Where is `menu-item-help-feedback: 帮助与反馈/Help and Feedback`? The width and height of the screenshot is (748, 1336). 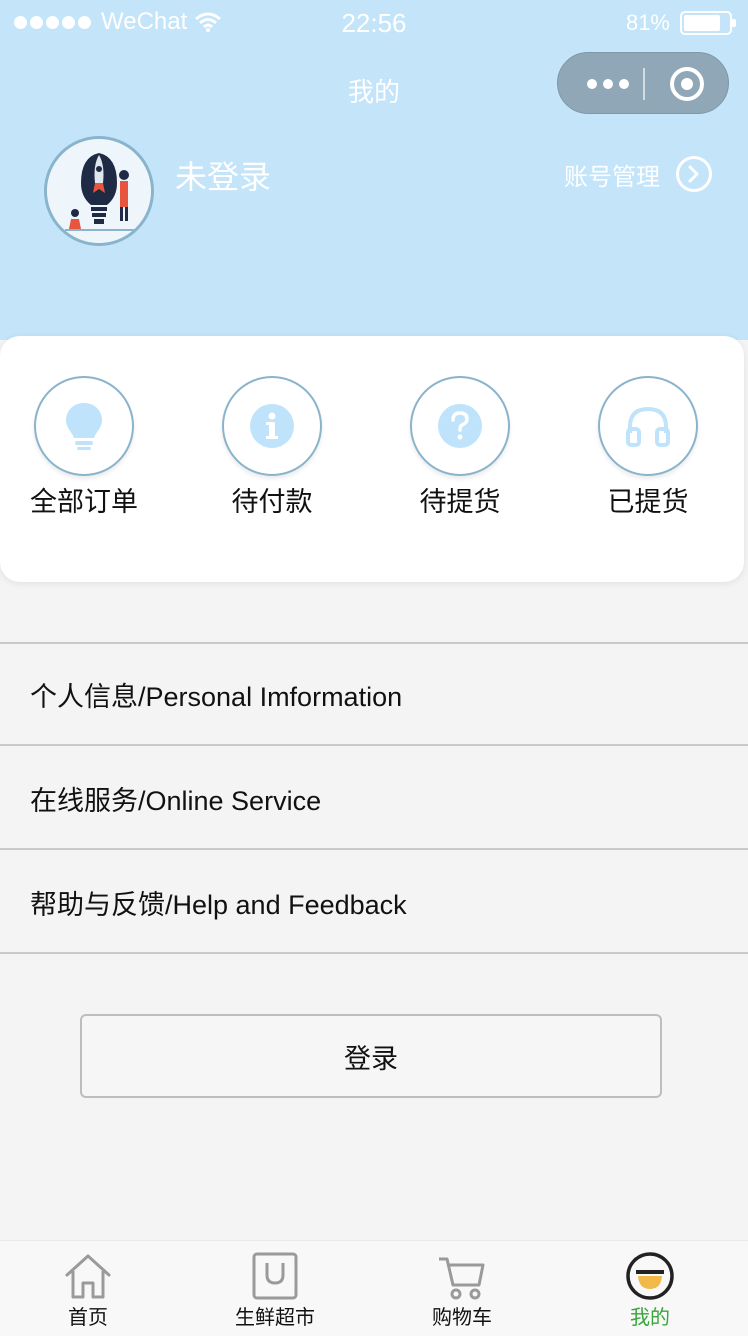 menu-item-help-feedback: 帮助与反馈/Help and Feedback is located at coordinates (374, 902).